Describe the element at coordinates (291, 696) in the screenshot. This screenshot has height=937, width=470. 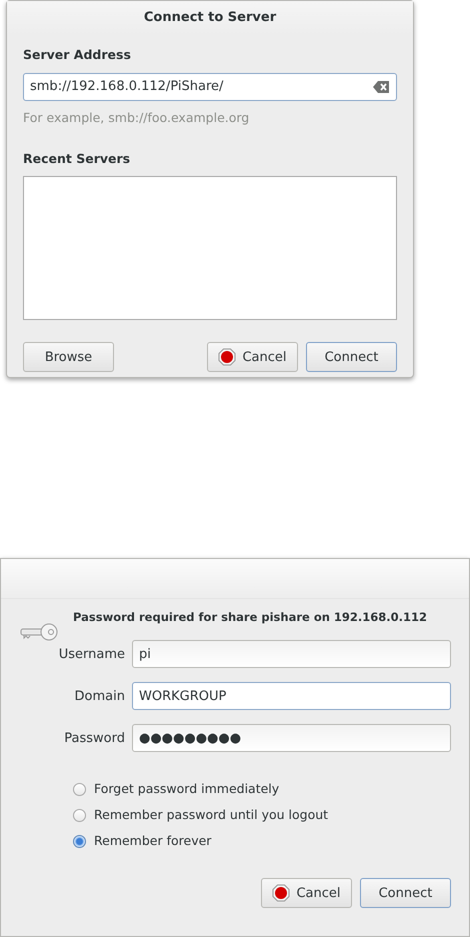
I see `input-field: WORKGROUP` at that location.